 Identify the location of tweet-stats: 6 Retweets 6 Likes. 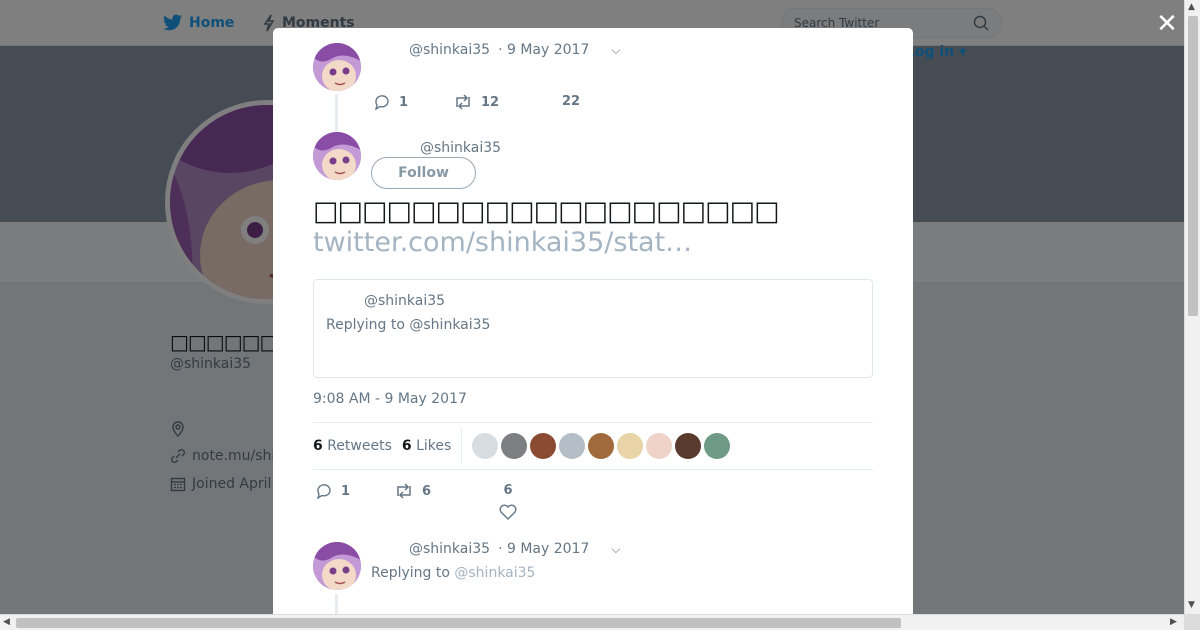
(593, 446).